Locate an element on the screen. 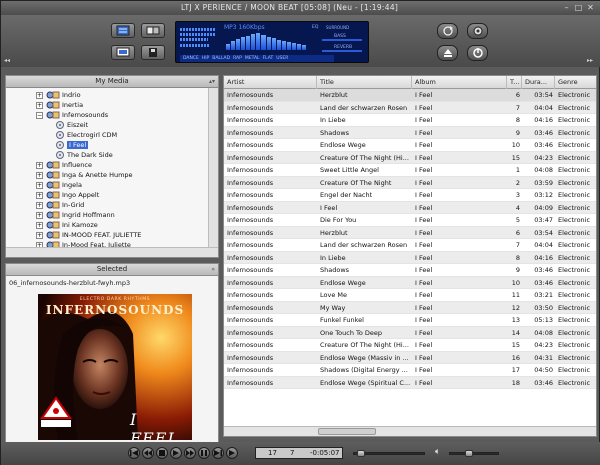  tree-item: + Influence is located at coordinates (64, 165).